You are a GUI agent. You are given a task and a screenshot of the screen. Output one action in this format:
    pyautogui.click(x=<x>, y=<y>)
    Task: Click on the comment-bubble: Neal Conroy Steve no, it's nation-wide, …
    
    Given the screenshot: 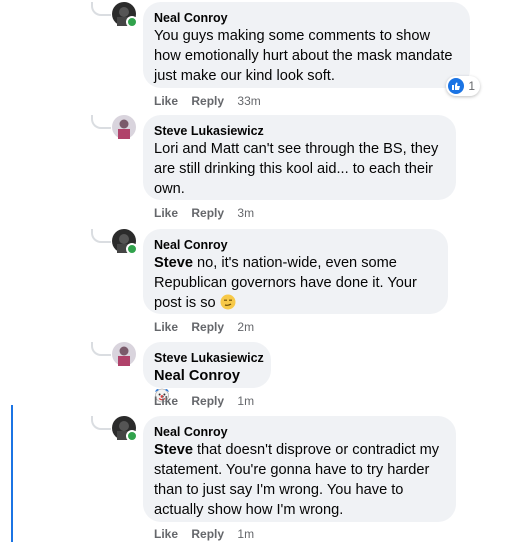 What is the action you would take?
    pyautogui.click(x=295, y=271)
    